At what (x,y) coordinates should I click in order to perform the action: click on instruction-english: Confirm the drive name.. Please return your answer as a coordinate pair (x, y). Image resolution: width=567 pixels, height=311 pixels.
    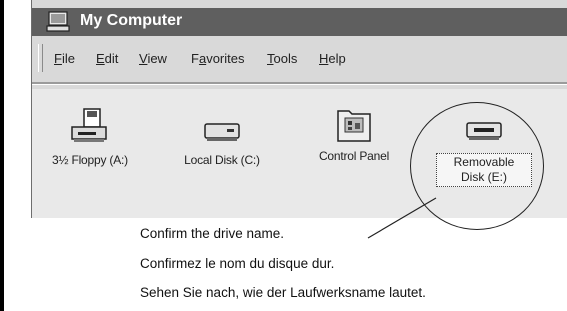
    Looking at the image, I should click on (212, 233).